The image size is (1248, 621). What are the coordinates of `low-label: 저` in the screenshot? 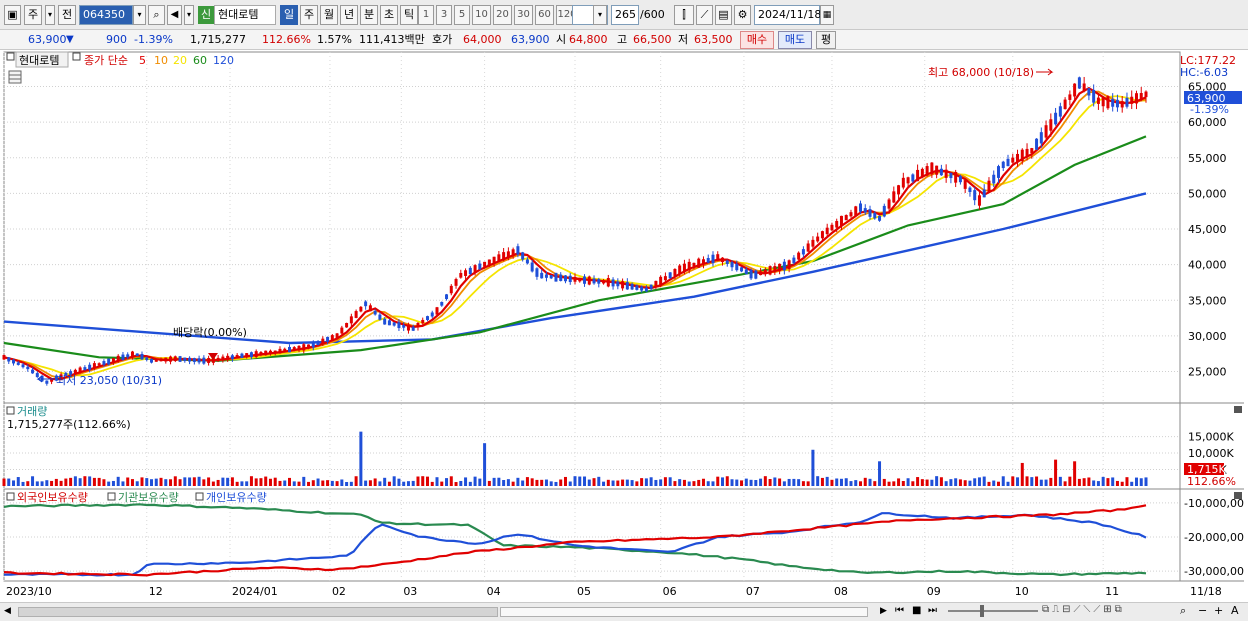 It's located at (683, 39).